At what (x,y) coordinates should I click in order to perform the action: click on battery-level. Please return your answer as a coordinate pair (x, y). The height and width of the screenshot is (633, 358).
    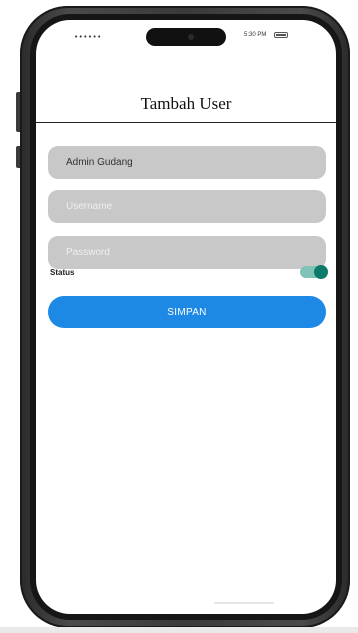
    Looking at the image, I should click on (281, 35).